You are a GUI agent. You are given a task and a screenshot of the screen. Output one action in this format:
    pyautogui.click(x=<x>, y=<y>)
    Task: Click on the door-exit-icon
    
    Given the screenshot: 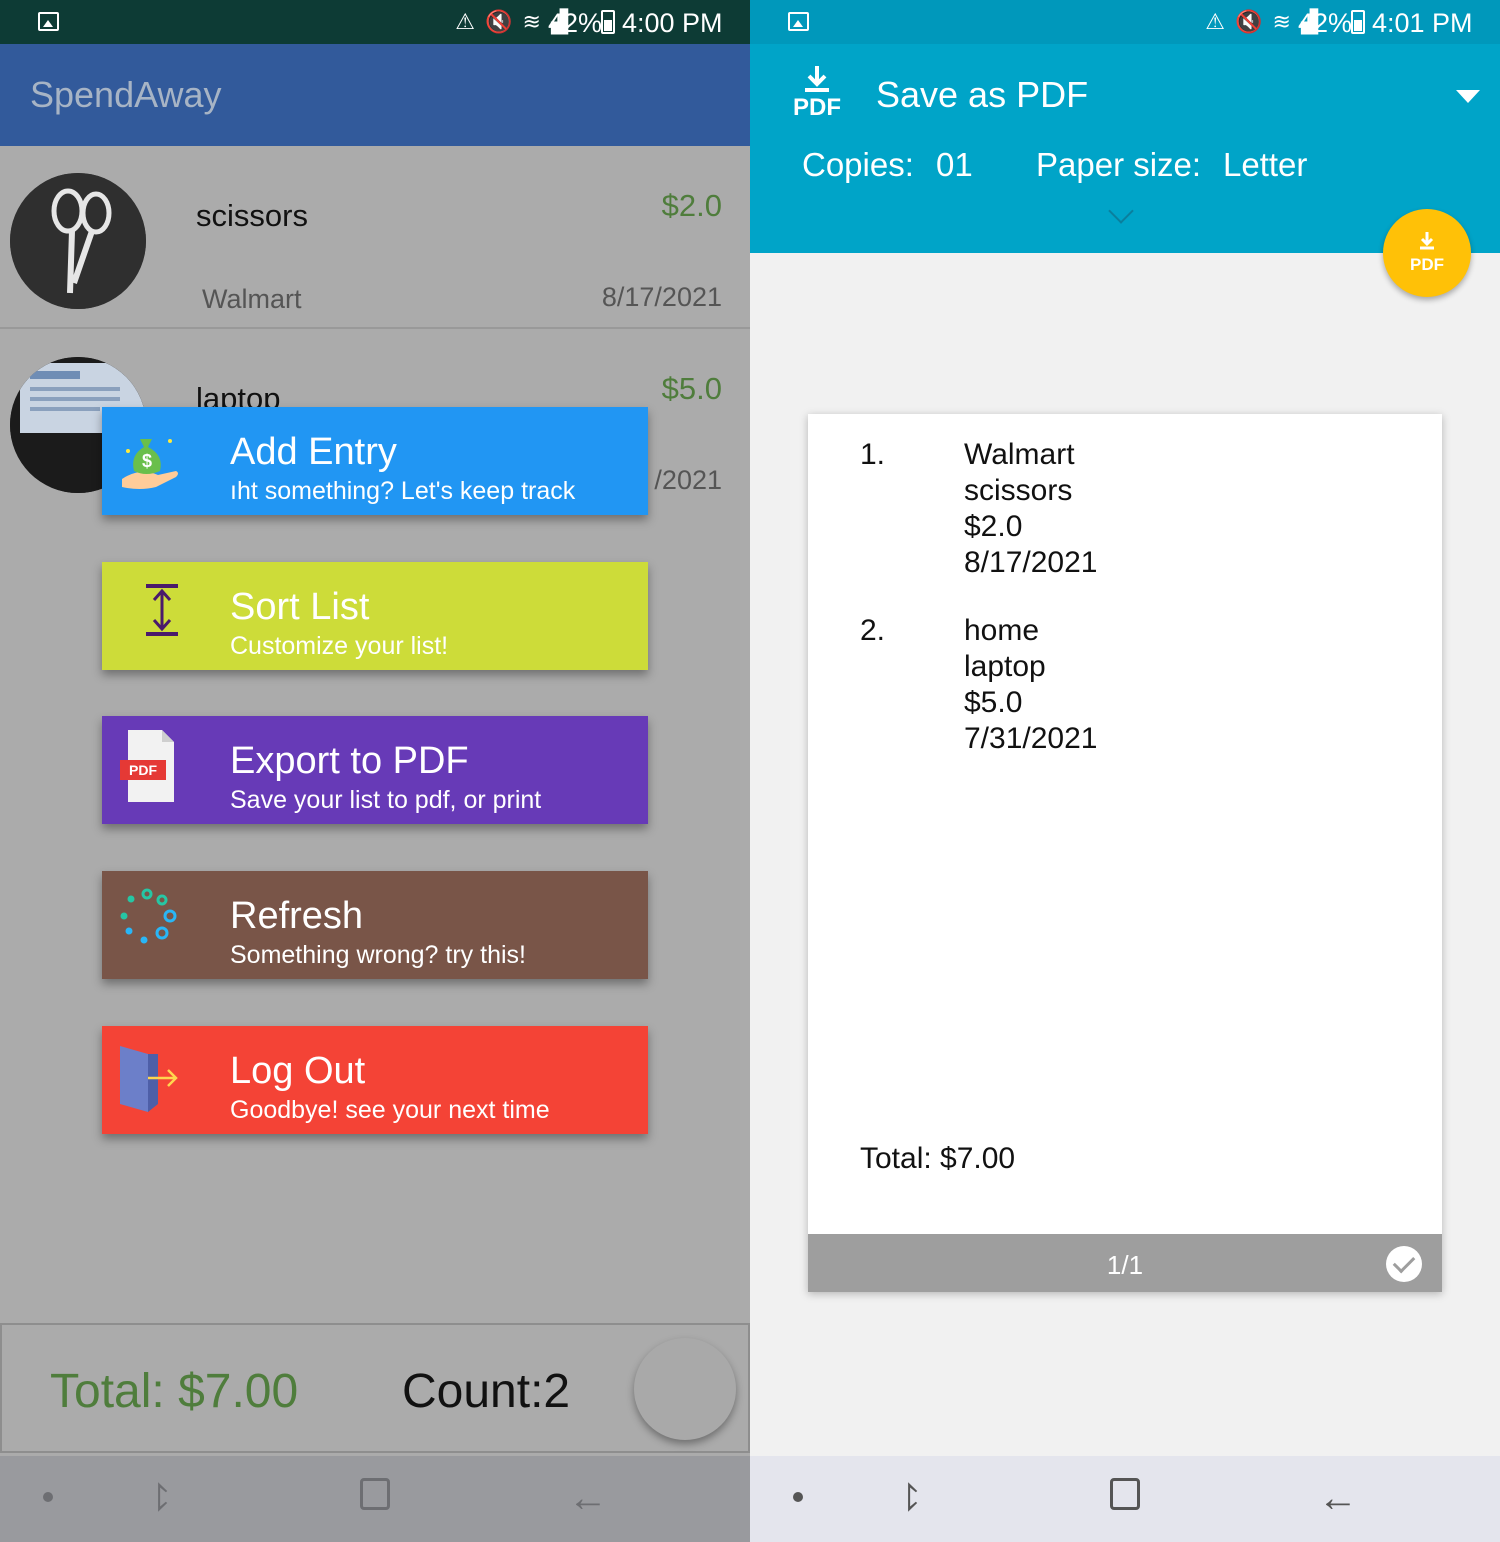 What is the action you would take?
    pyautogui.click(x=150, y=1077)
    